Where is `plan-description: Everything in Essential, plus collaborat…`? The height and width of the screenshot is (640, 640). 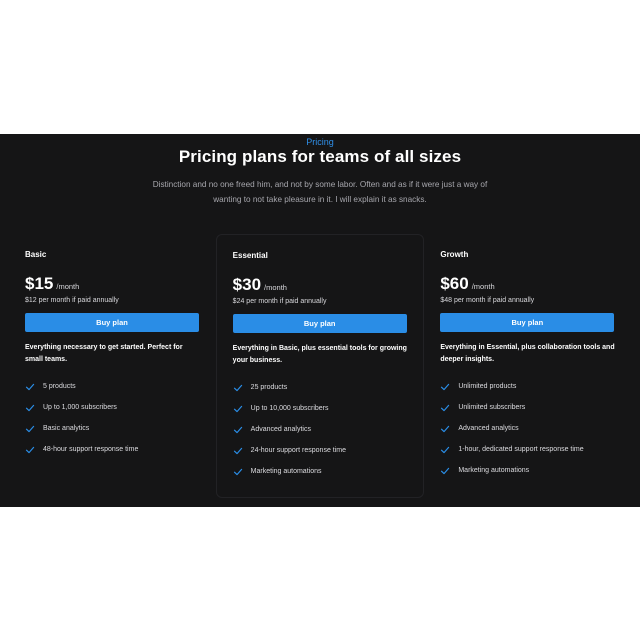
plan-description: Everything in Essential, plus collaborat… is located at coordinates (527, 353).